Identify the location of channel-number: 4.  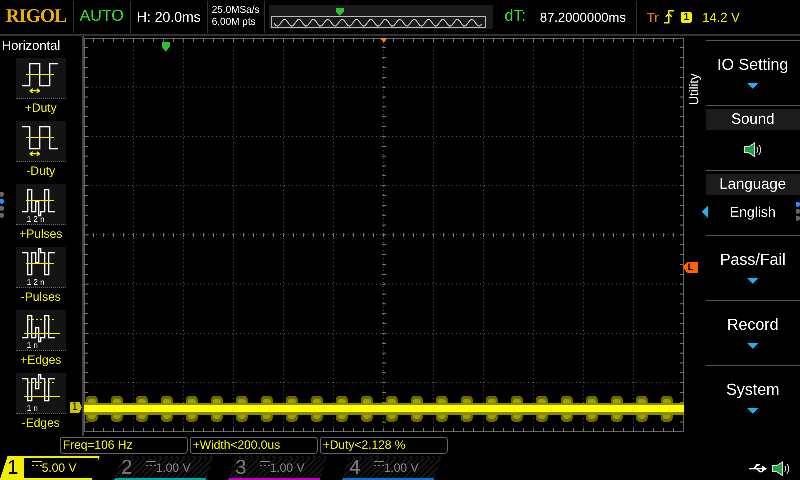
(355, 468).